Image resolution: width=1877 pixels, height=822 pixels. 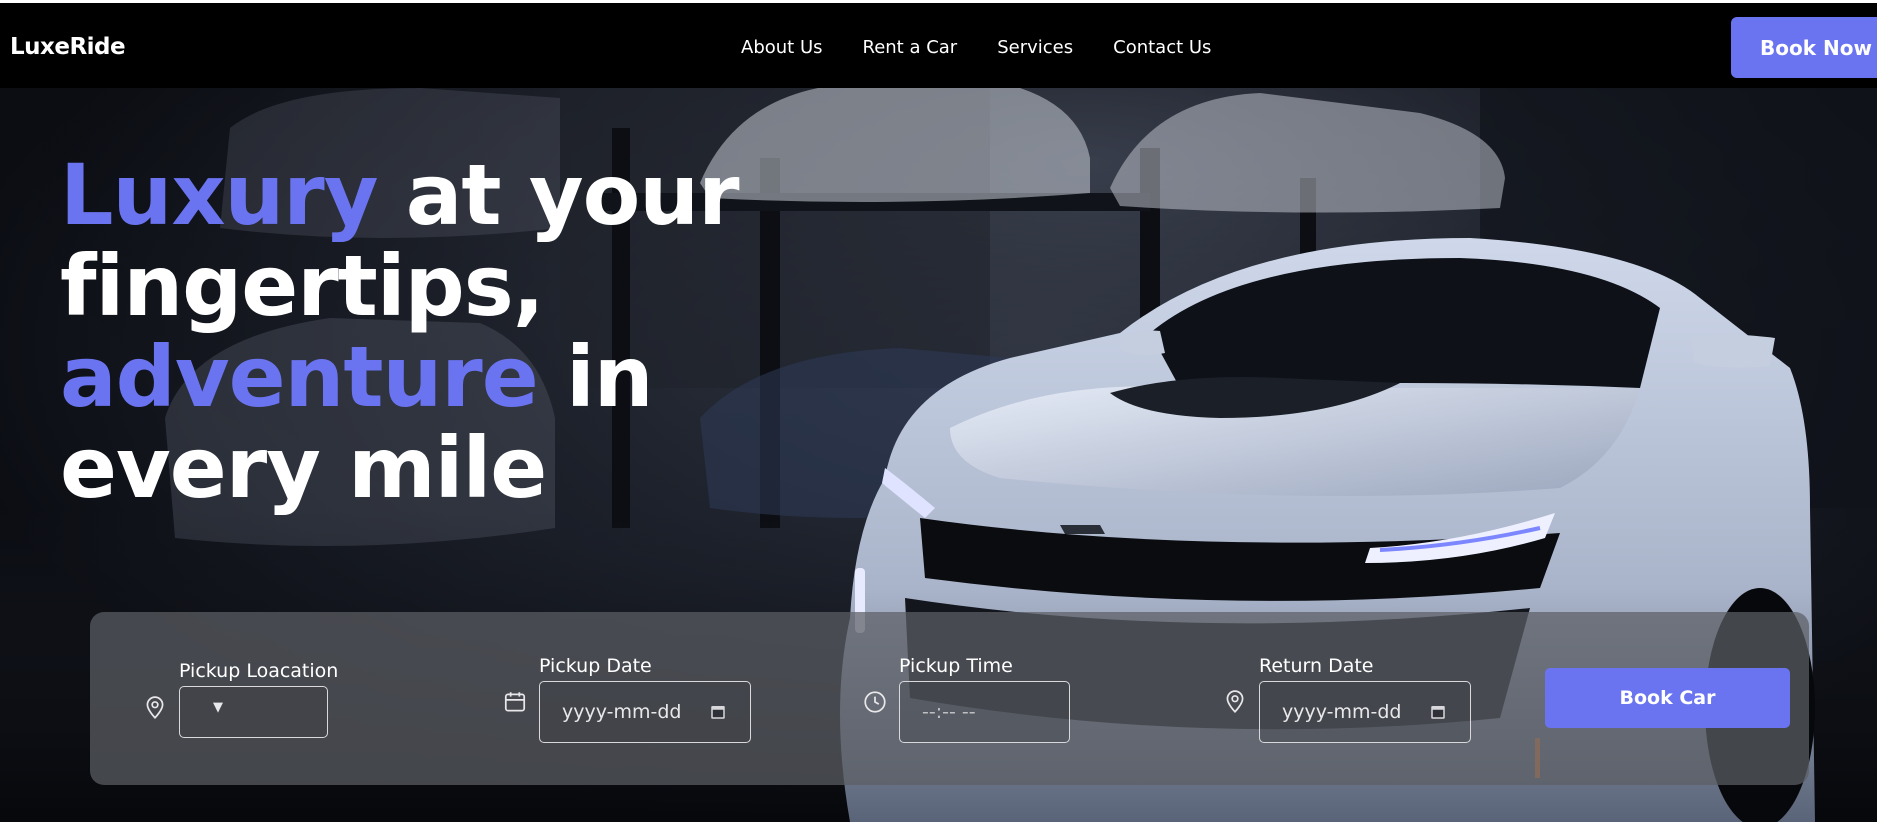 I want to click on return-date-field: Return Date yyyy-mm-dd, so click(x=1347, y=702).